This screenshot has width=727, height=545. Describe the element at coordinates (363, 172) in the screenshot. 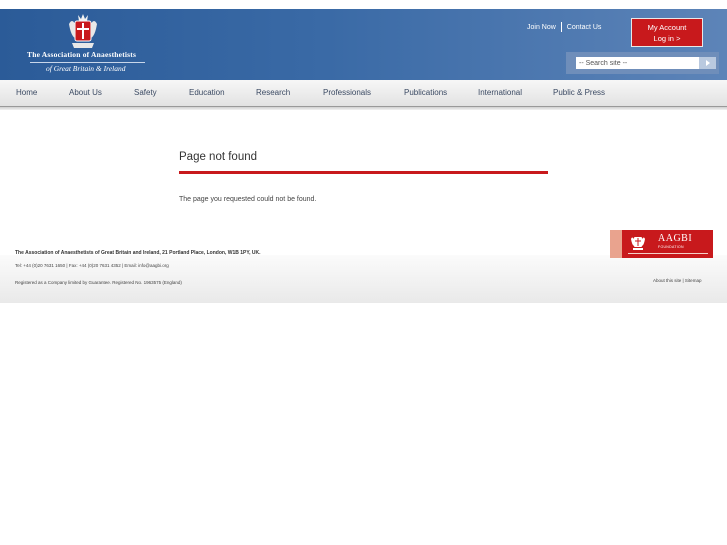

I see `title-underline` at that location.